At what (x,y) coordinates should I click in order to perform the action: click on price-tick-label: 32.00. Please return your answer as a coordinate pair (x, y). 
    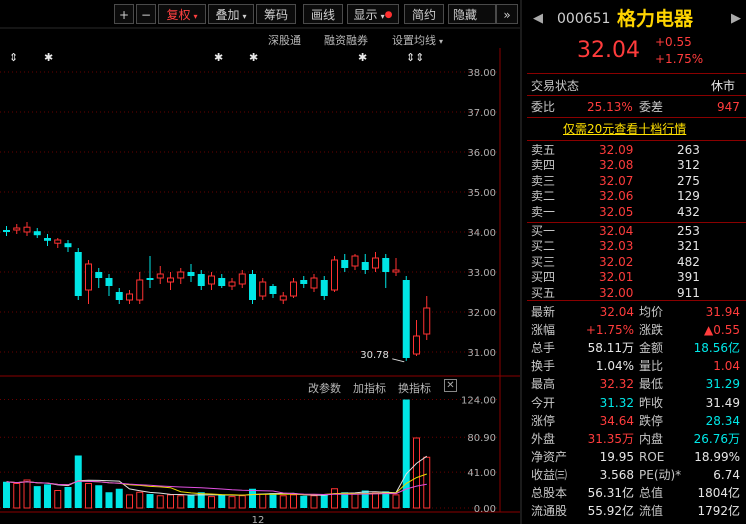
    Looking at the image, I should click on (481, 313).